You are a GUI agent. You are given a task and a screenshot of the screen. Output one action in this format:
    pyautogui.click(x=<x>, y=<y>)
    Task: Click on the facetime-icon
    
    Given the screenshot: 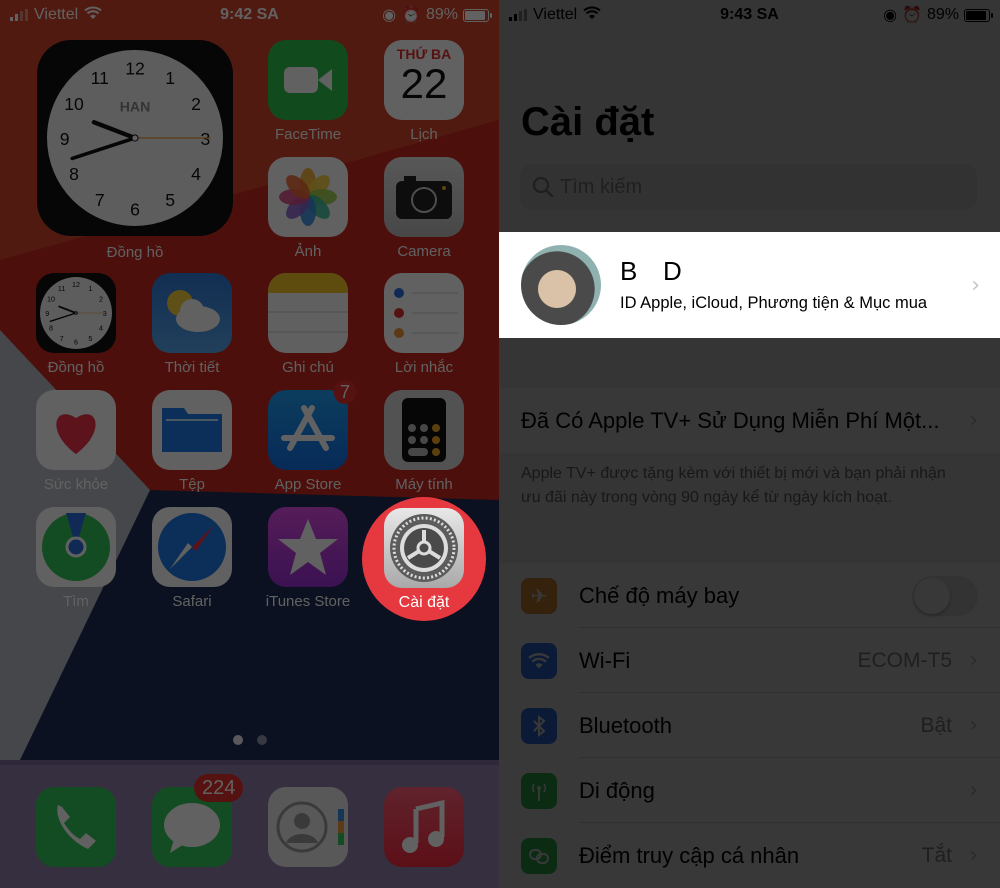 What is the action you would take?
    pyautogui.click(x=308, y=80)
    